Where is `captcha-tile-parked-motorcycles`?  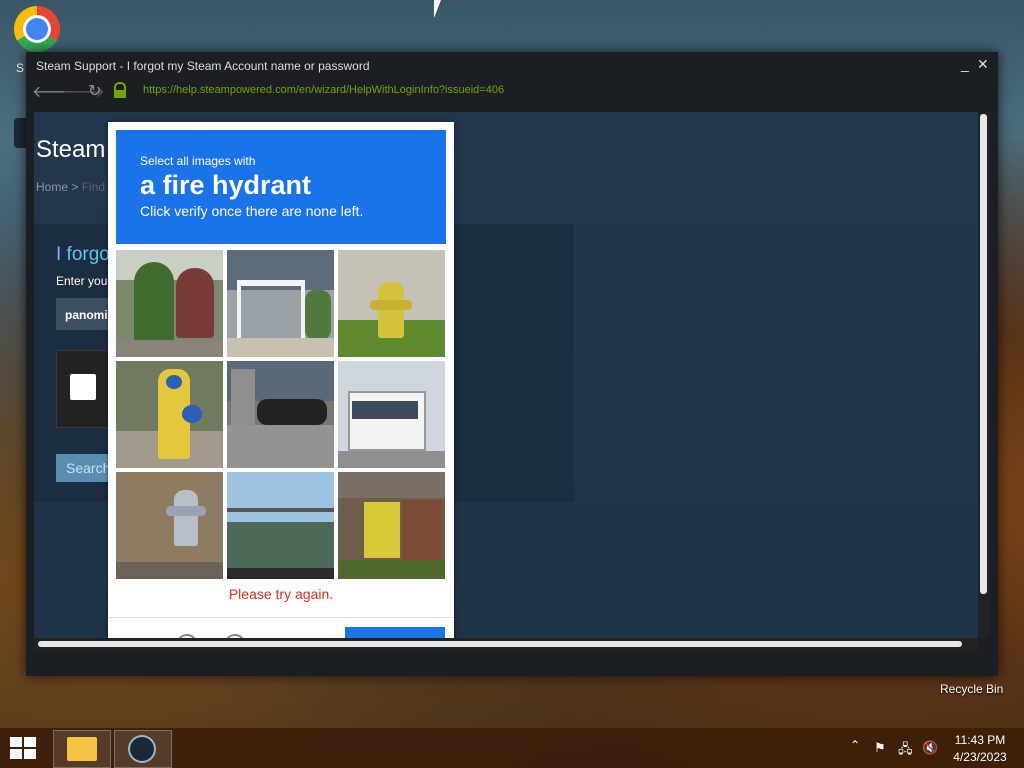 captcha-tile-parked-motorcycles is located at coordinates (280, 414).